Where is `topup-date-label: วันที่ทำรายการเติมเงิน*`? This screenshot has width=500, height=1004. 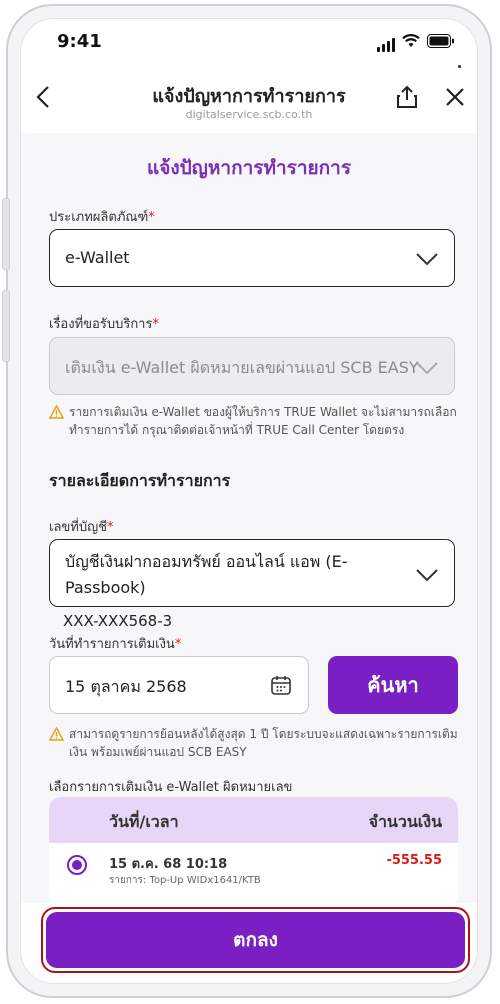 topup-date-label: วันที่ทำรายการเติมเงิน* is located at coordinates (115, 643).